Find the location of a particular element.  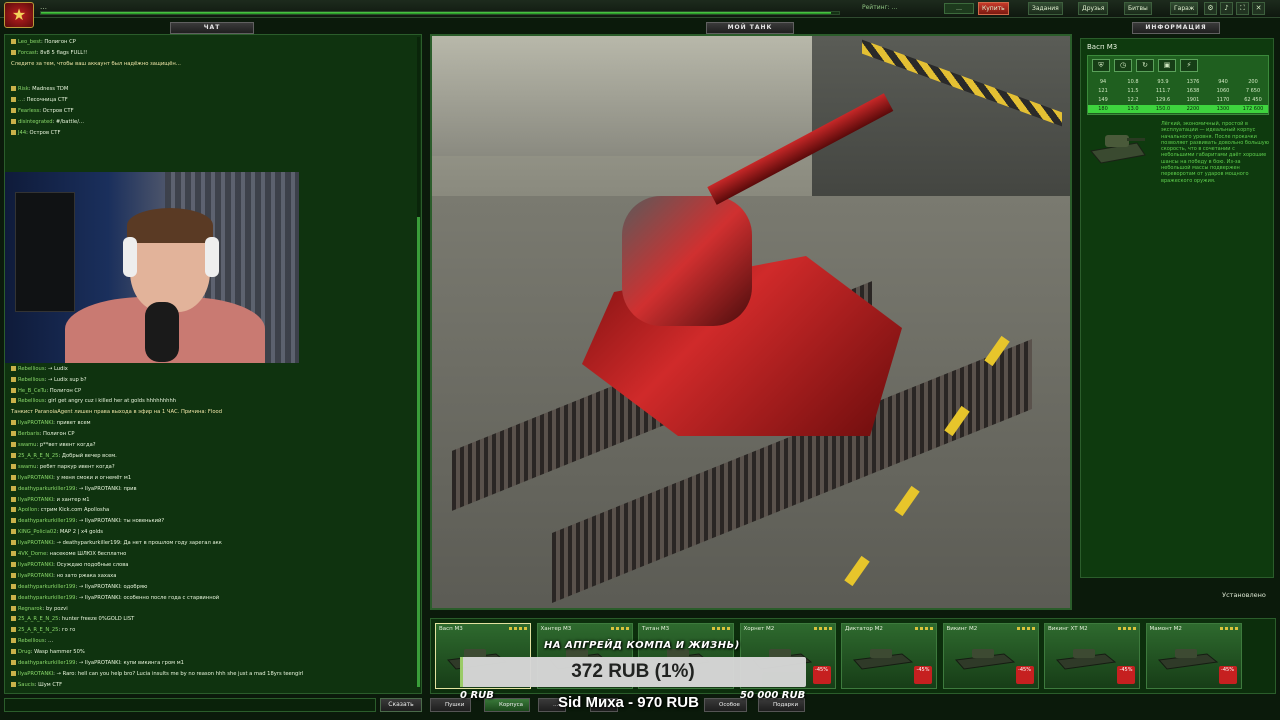

close-icon: ✕ is located at coordinates (1258, 8).